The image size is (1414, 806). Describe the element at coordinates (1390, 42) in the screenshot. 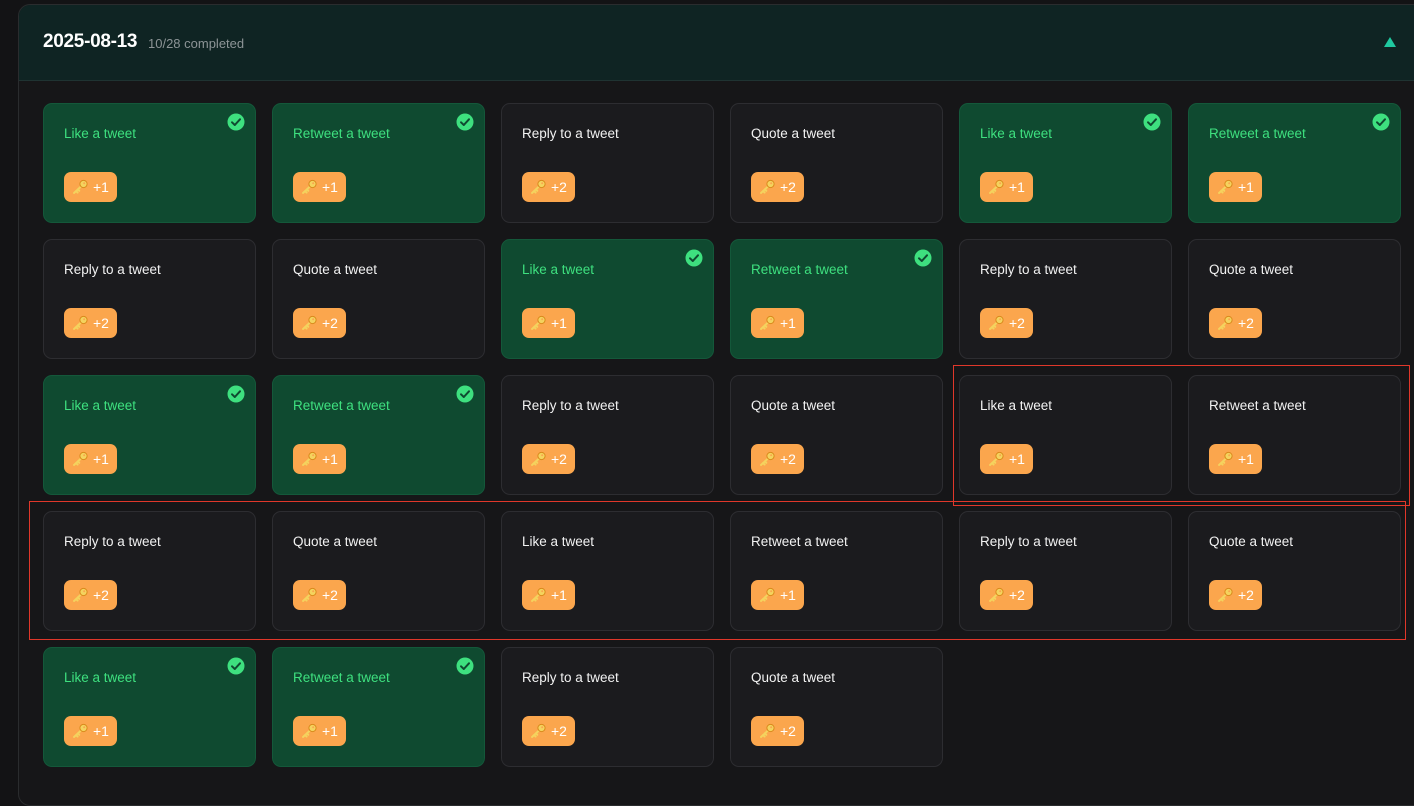

I see `triangle-up-icon` at that location.